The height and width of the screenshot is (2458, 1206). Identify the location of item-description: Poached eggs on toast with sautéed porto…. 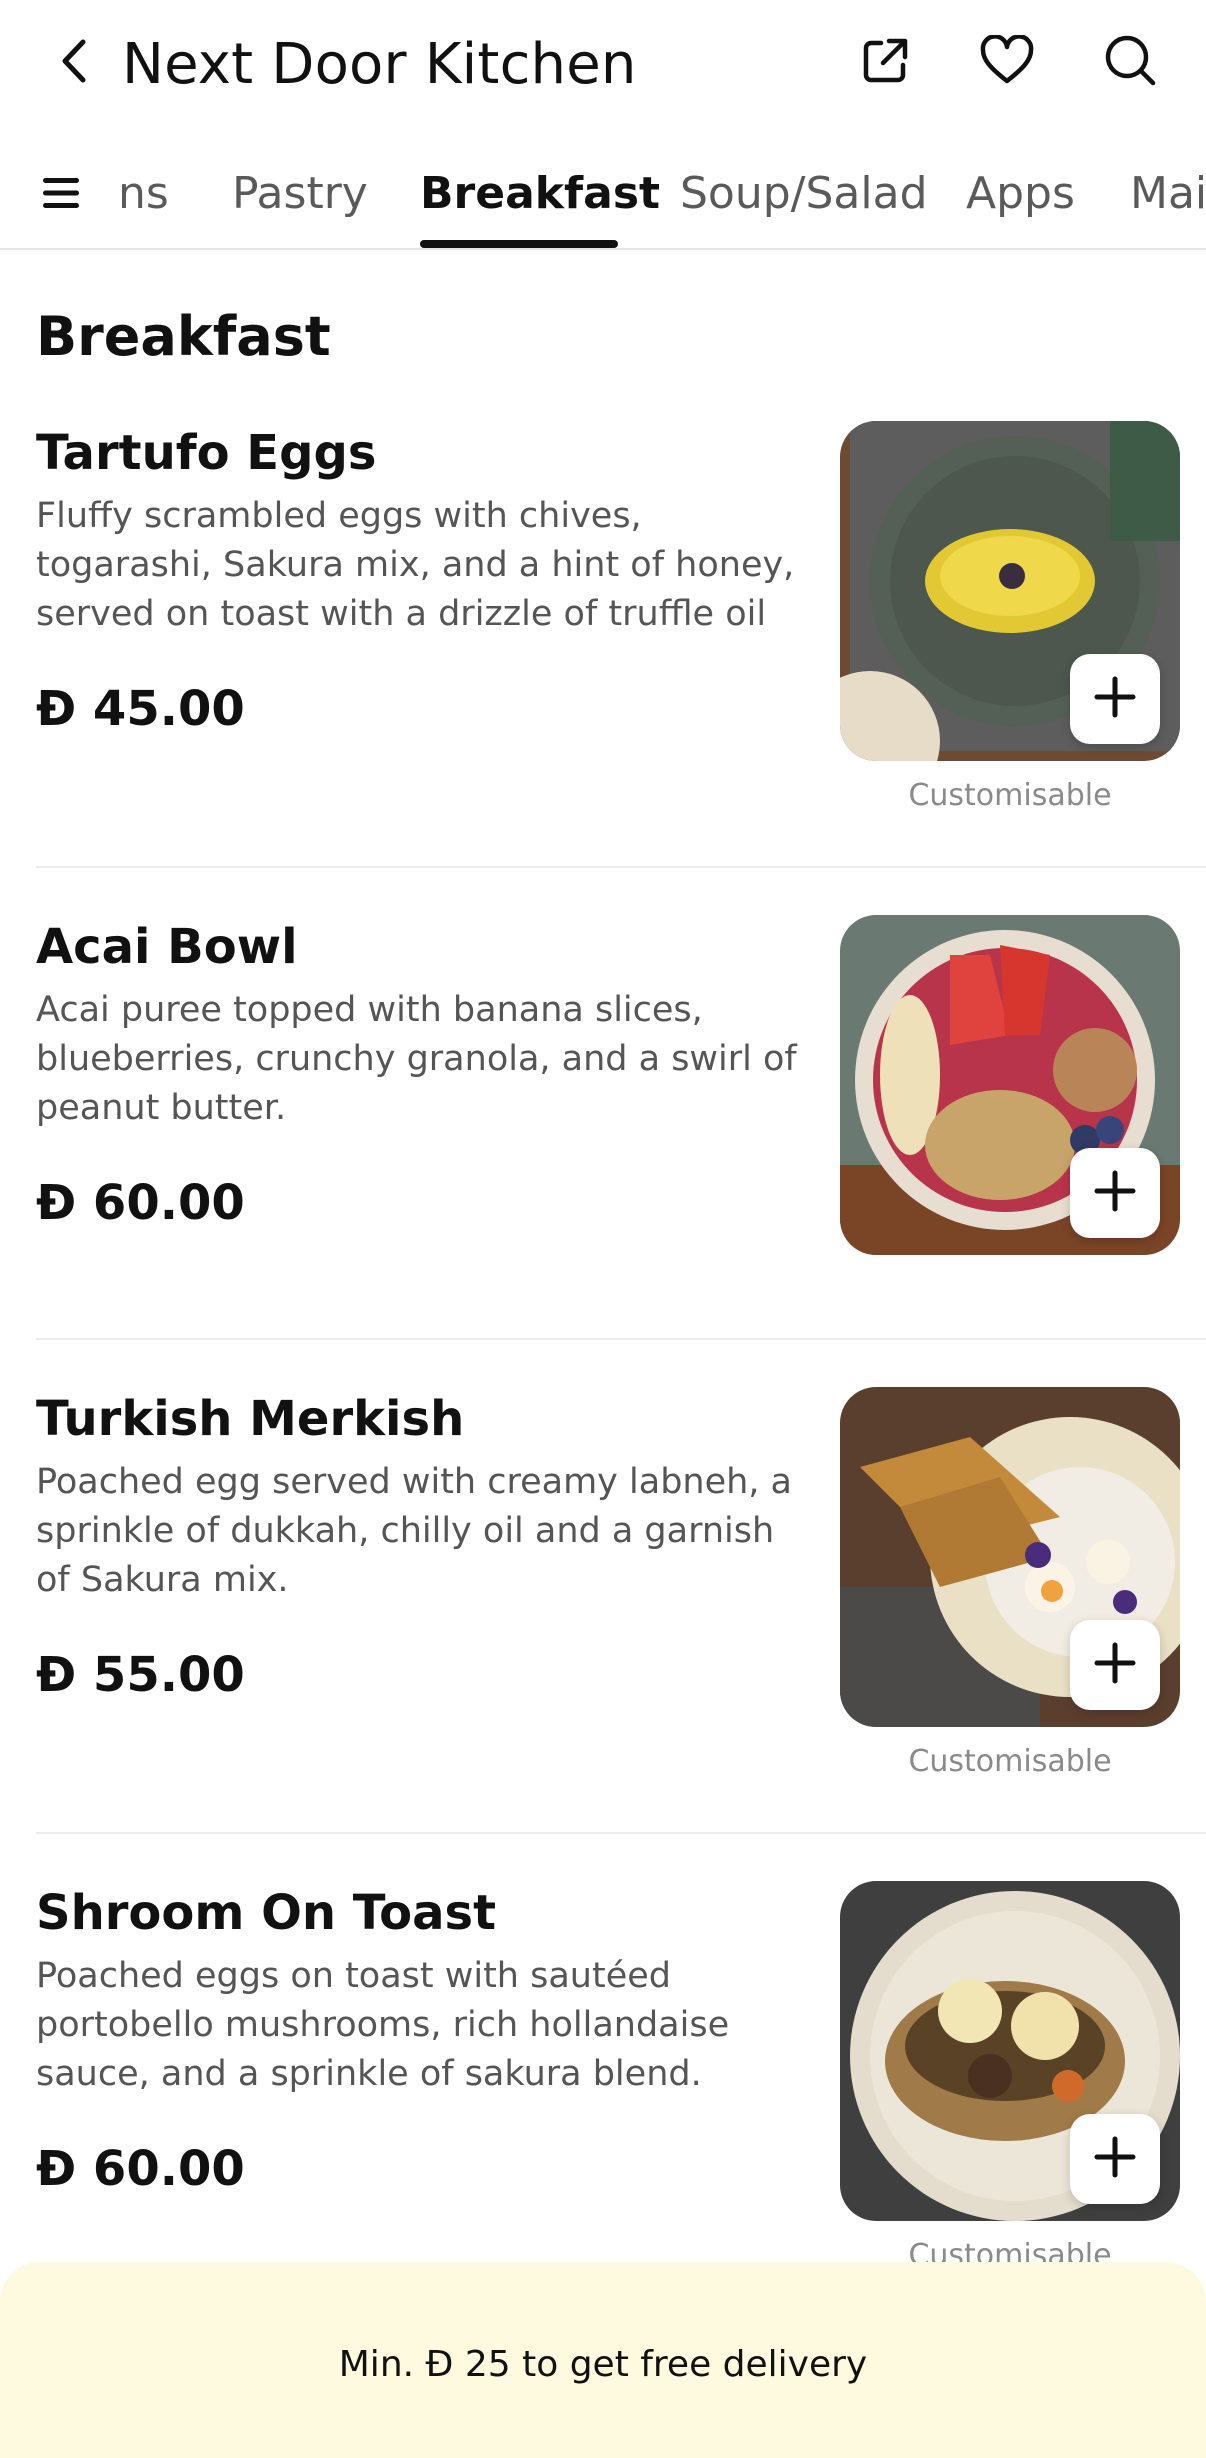
(383, 2025).